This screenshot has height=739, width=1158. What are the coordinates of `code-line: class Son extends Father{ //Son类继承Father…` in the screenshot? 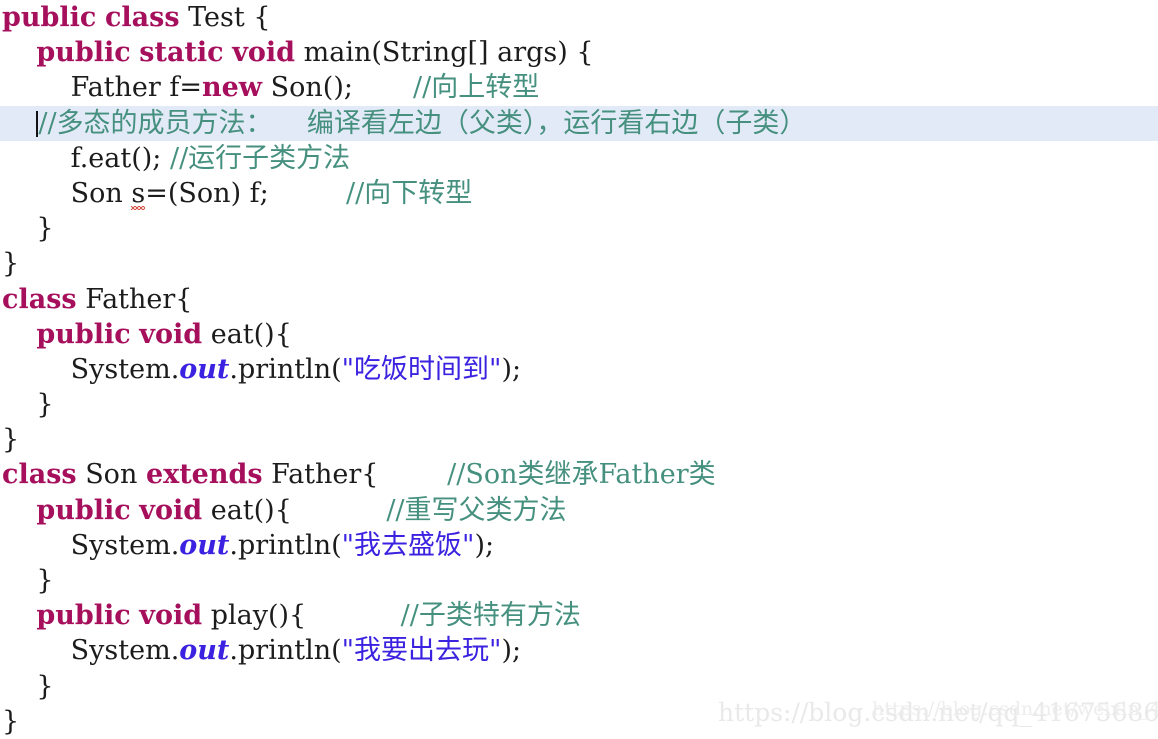 It's located at (579, 474).